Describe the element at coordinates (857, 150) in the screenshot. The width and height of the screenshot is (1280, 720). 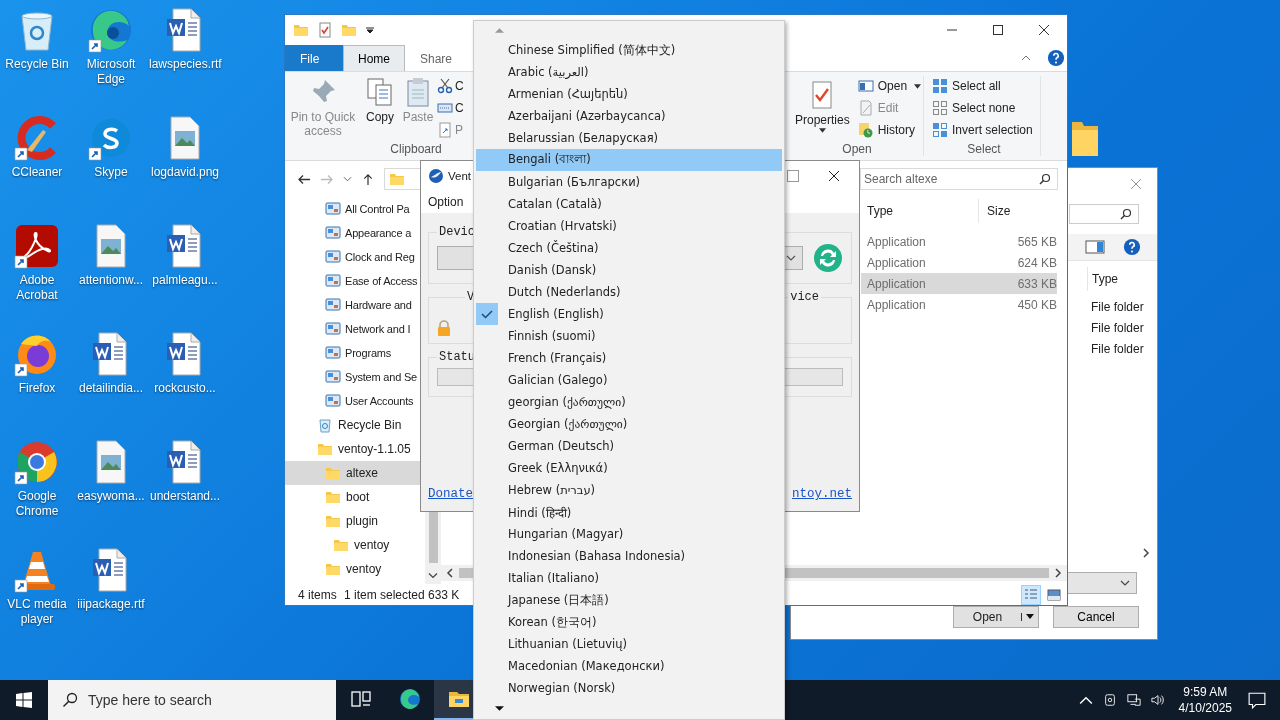
I see `group-label: Open` at that location.